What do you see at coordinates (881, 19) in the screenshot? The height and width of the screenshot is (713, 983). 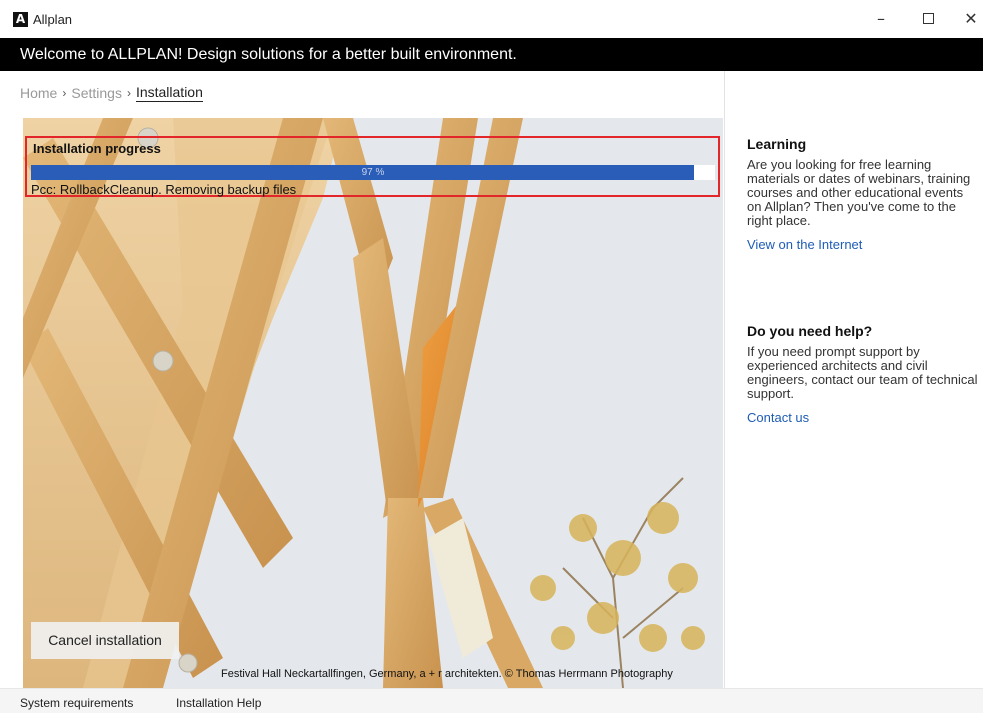 I see `minimize-button: –` at bounding box center [881, 19].